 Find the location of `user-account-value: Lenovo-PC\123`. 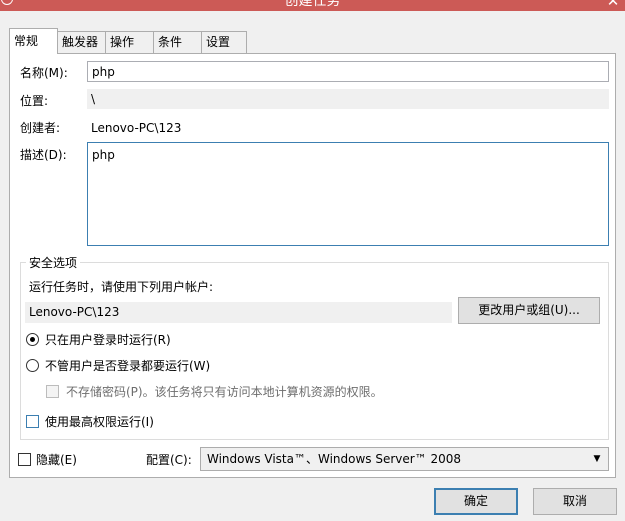

user-account-value: Lenovo-PC\123 is located at coordinates (238, 312).